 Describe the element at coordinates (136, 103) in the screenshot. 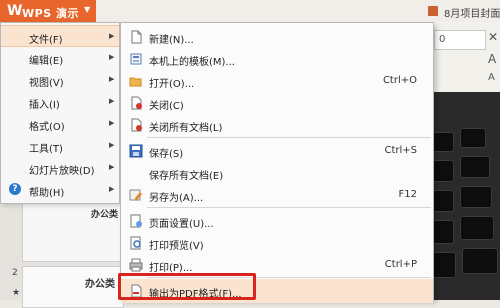

I see `close-doc-icon` at that location.